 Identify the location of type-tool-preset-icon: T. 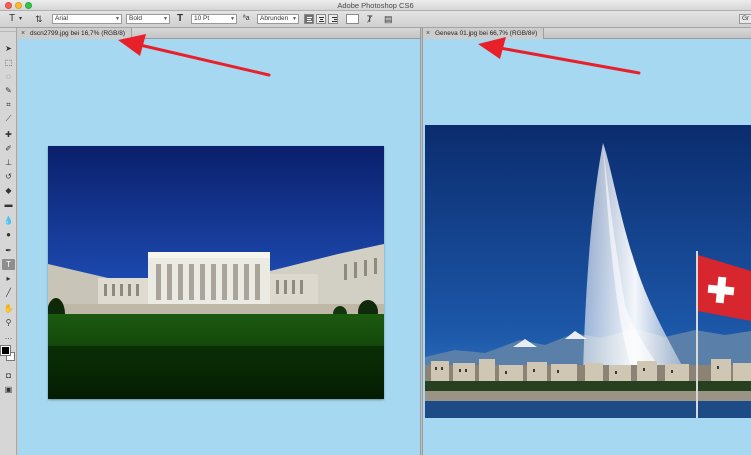
(12, 19).